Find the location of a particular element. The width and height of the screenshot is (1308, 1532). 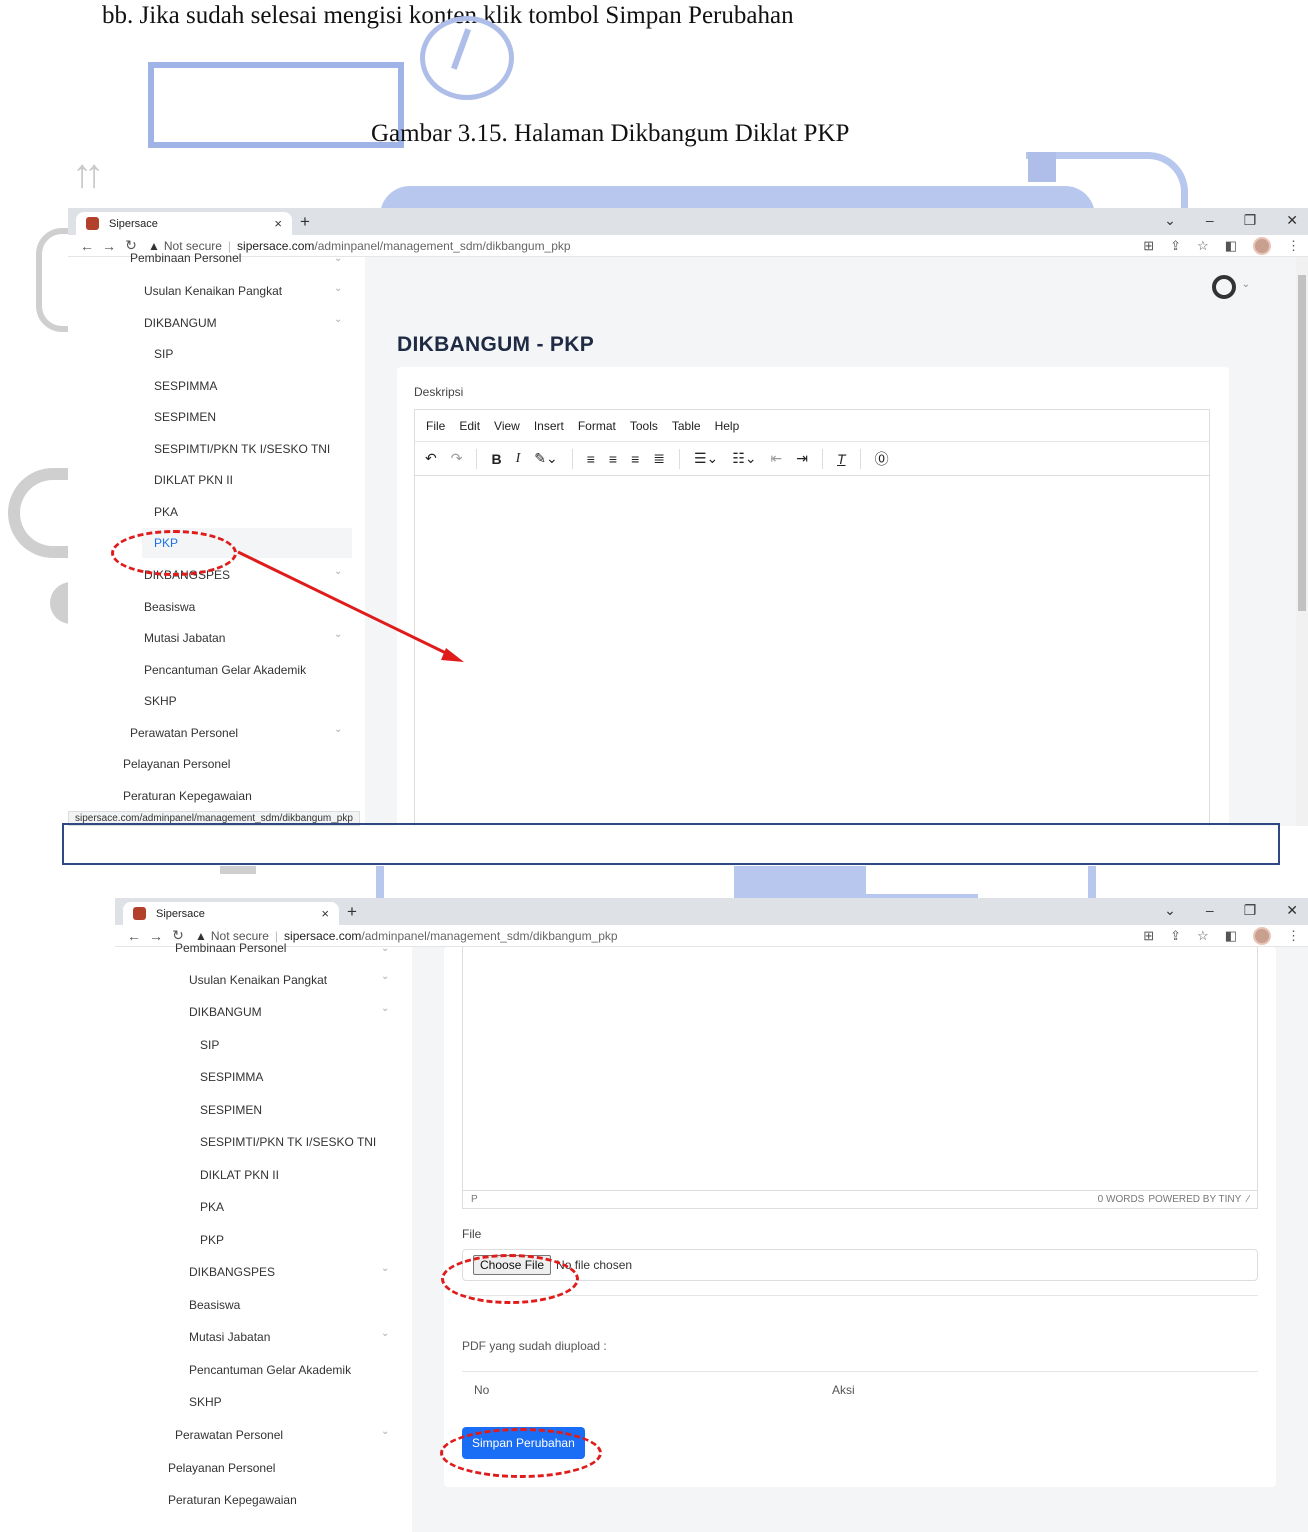

bookmark-star-icon: ☆ is located at coordinates (1203, 936).